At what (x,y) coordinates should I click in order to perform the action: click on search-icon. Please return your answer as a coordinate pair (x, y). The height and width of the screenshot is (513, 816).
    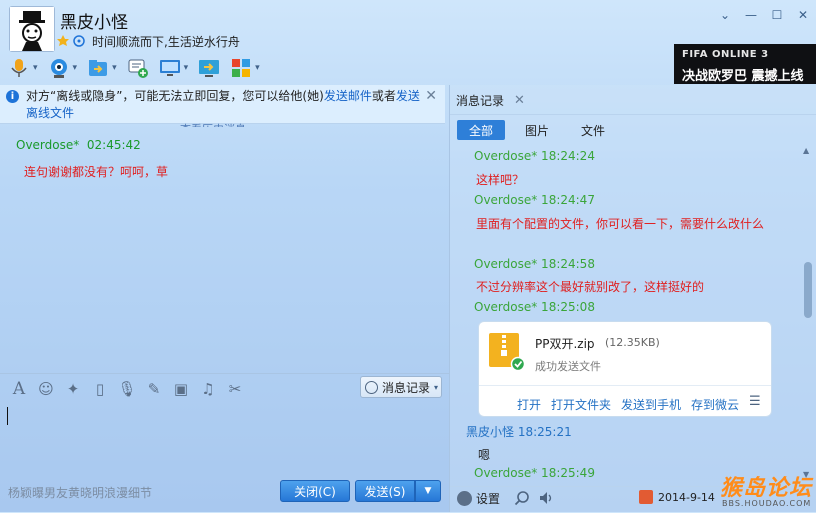
    Looking at the image, I should click on (522, 498).